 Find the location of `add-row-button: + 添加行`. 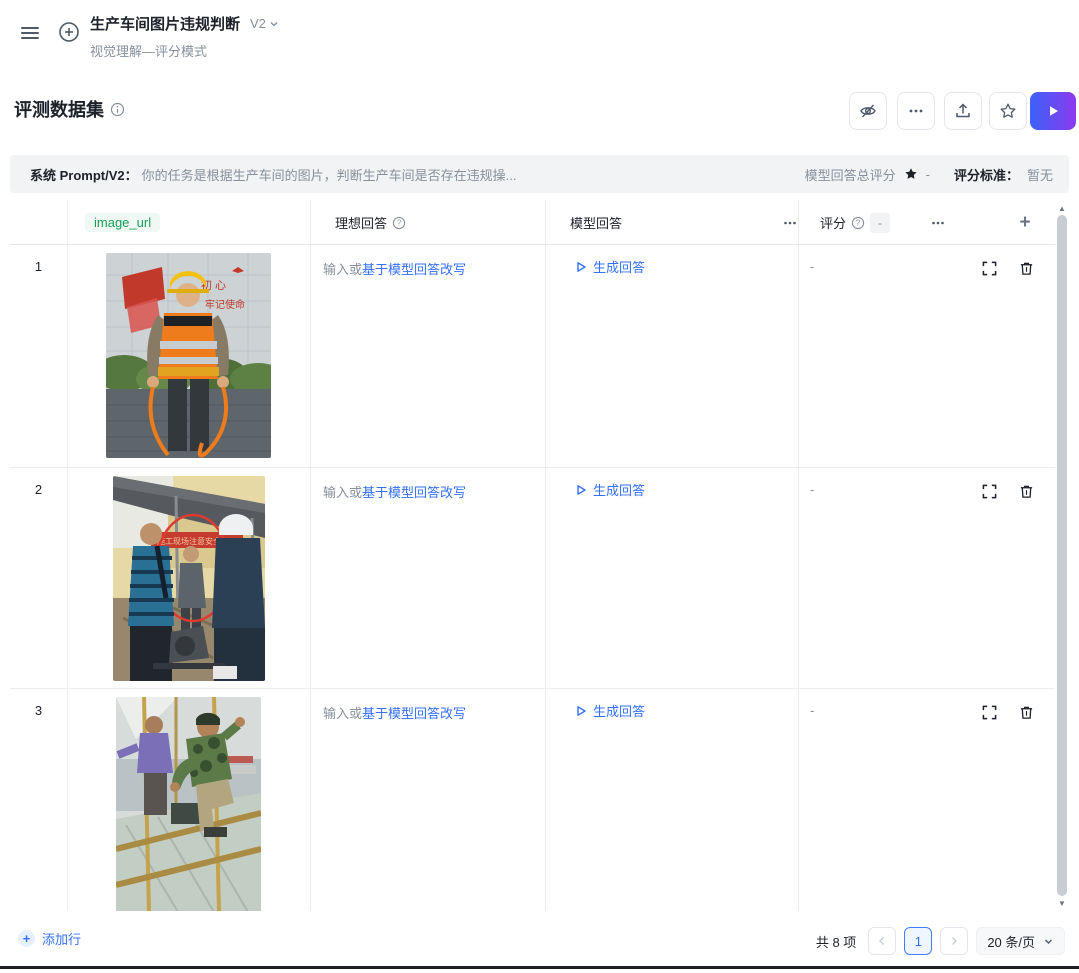

add-row-button: + 添加行 is located at coordinates (49, 938).